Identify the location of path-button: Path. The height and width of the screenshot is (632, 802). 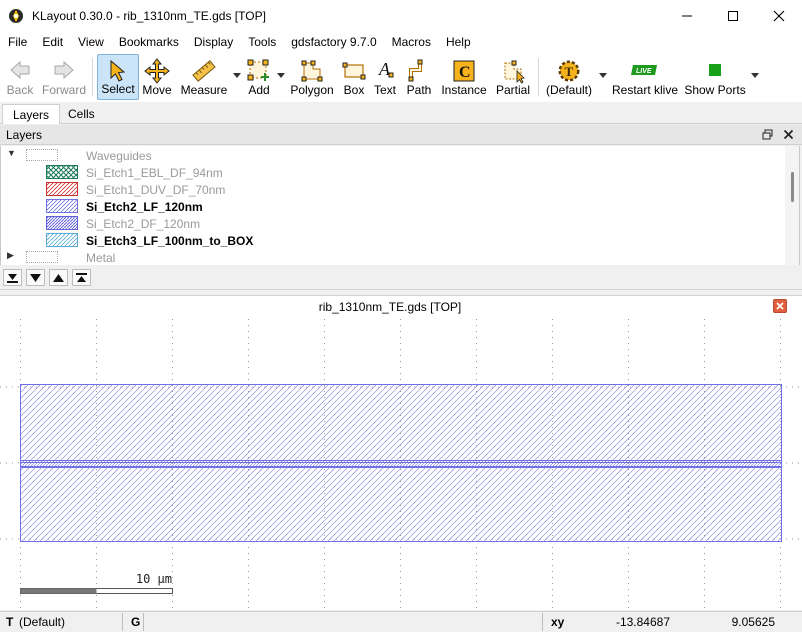
(419, 77).